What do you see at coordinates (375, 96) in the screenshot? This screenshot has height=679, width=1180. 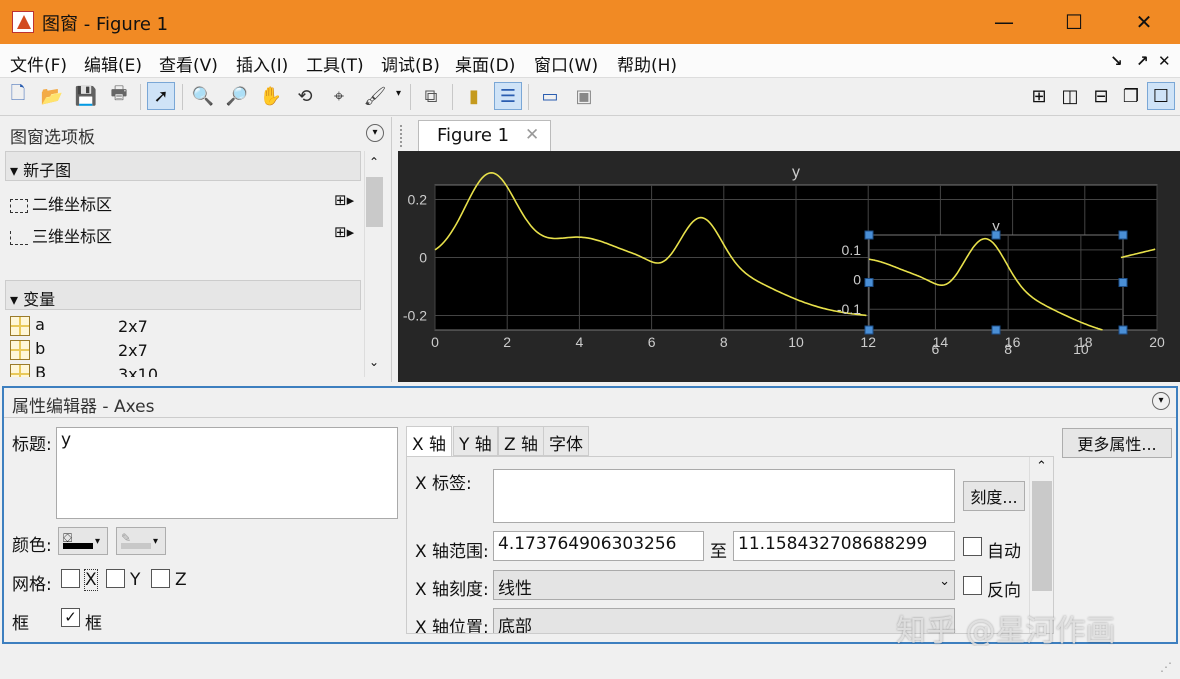 I see `brush-icon: 🖌` at bounding box center [375, 96].